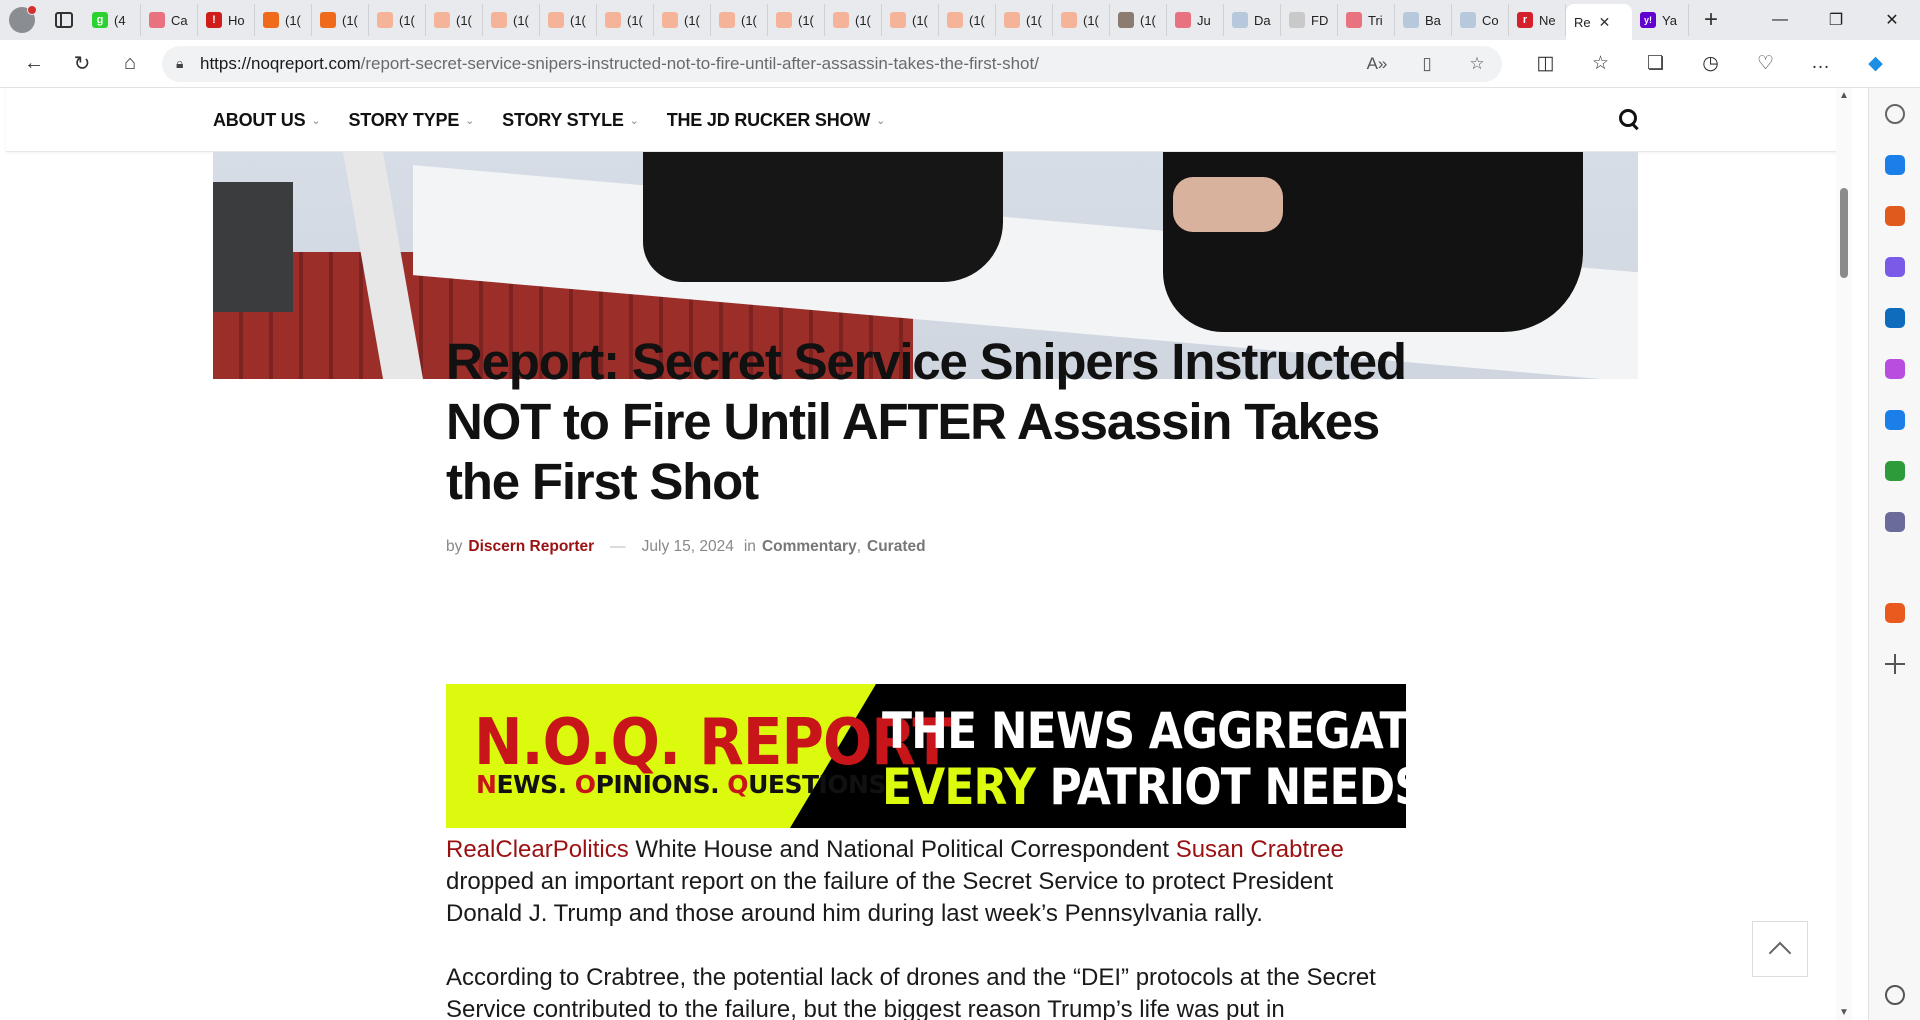 The height and width of the screenshot is (1020, 1920). What do you see at coordinates (1894, 215) in the screenshot?
I see `briefcase-icon` at bounding box center [1894, 215].